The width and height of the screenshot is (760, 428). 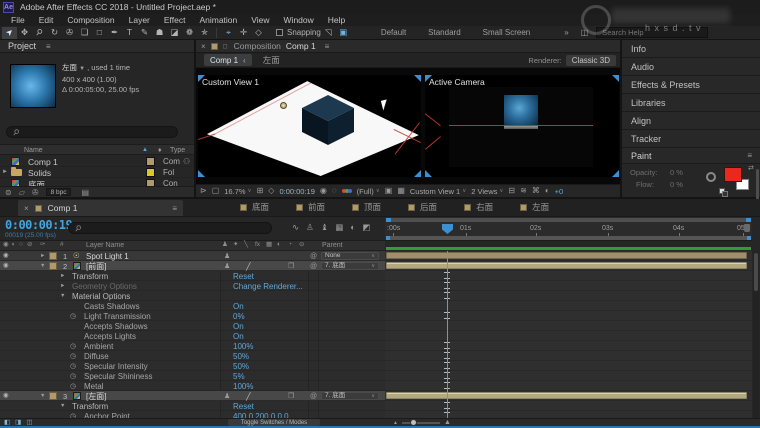 I want to click on av-column-icon: ○, so click(x=21, y=245).